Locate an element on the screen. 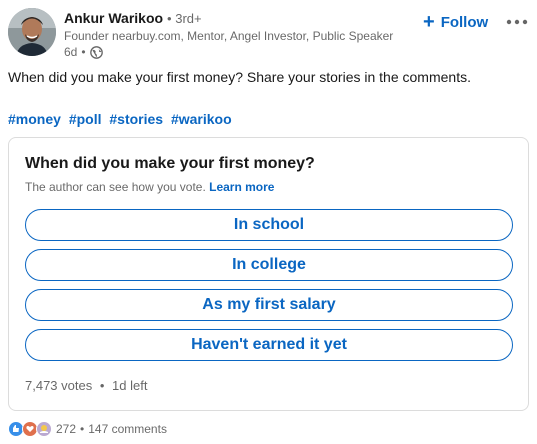 This screenshot has width=537, height=444. follow-label: Follow is located at coordinates (464, 22).